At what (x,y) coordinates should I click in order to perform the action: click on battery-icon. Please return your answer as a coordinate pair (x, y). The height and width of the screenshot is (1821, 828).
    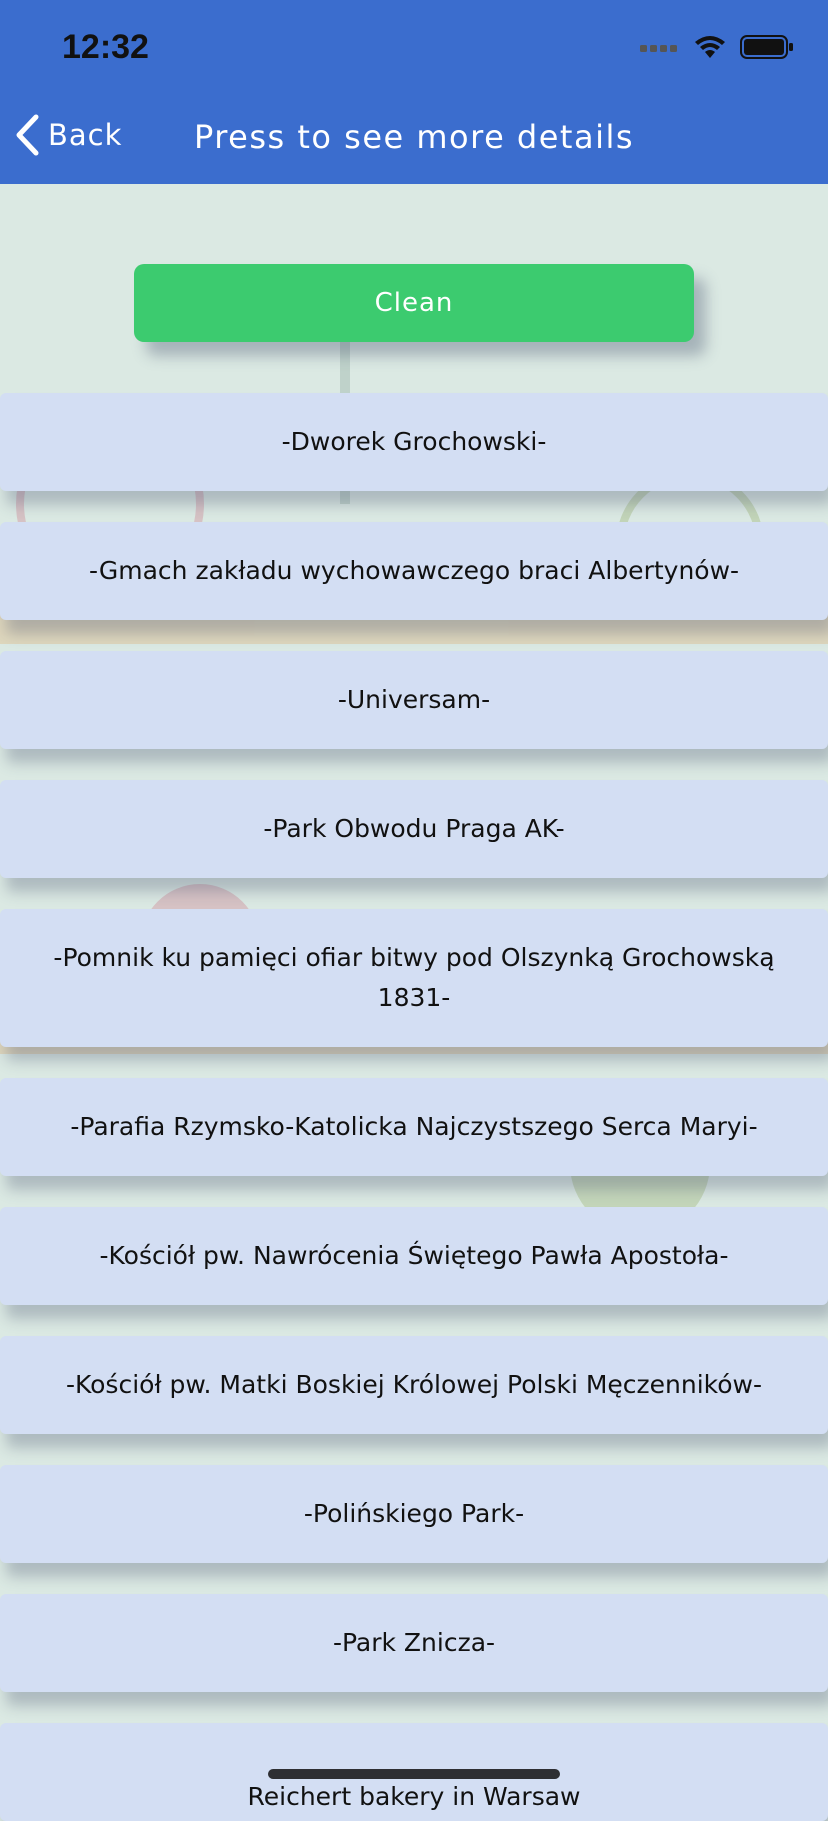
    Looking at the image, I should click on (766, 47).